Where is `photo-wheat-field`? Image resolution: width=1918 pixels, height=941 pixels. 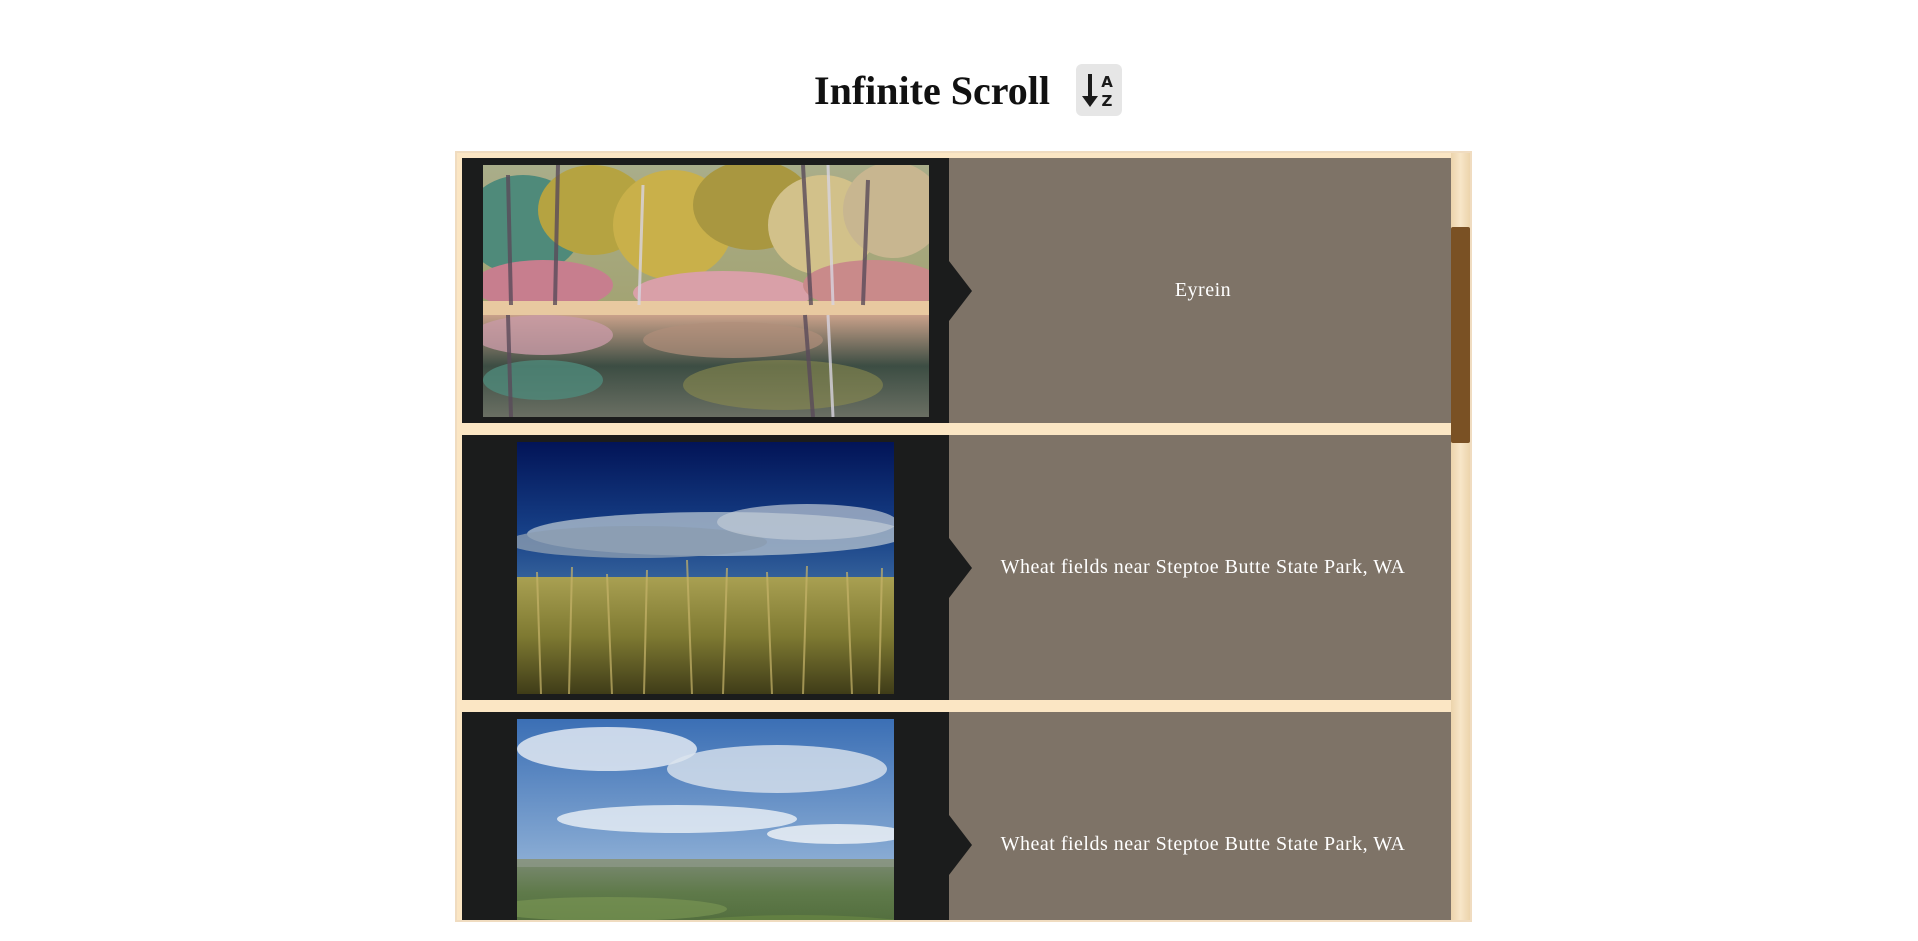 photo-wheat-field is located at coordinates (705, 567).